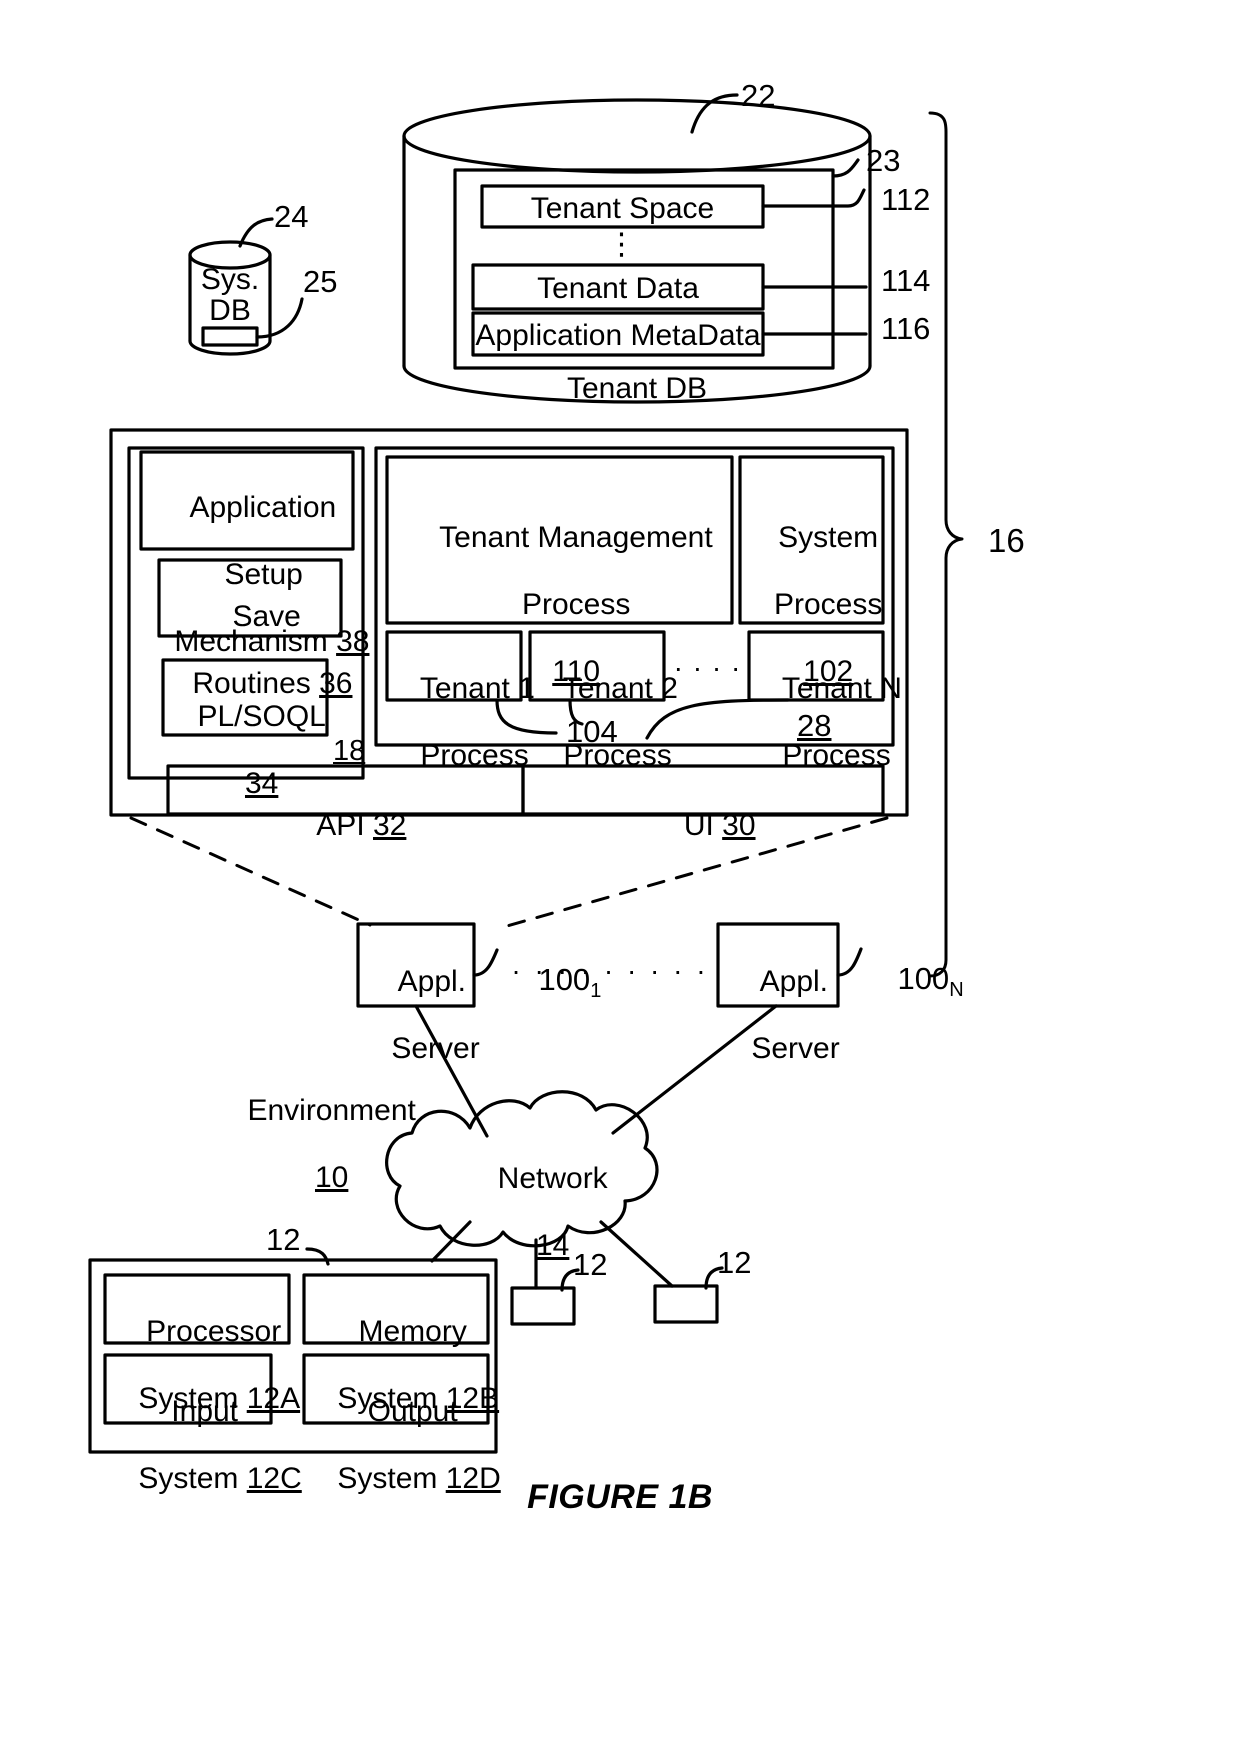  Describe the element at coordinates (841, 688) in the screenshot. I see `tenant-n-line1: Tenant N` at that location.